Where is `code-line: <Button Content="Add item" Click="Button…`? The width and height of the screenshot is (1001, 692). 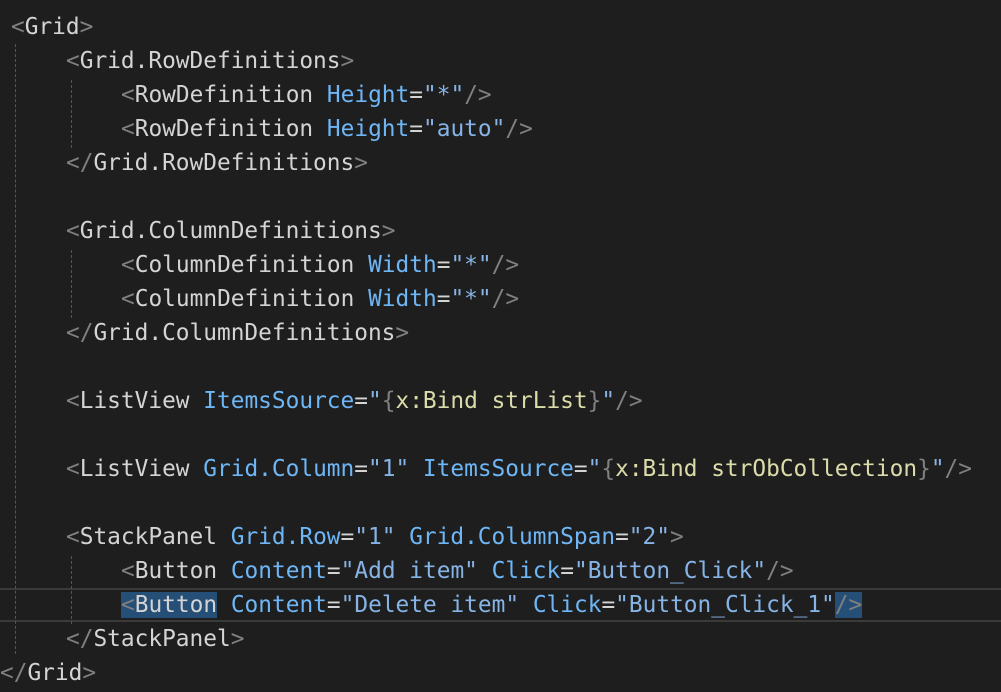 code-line: <Button Content="Add item" Click="Button… is located at coordinates (397, 571).